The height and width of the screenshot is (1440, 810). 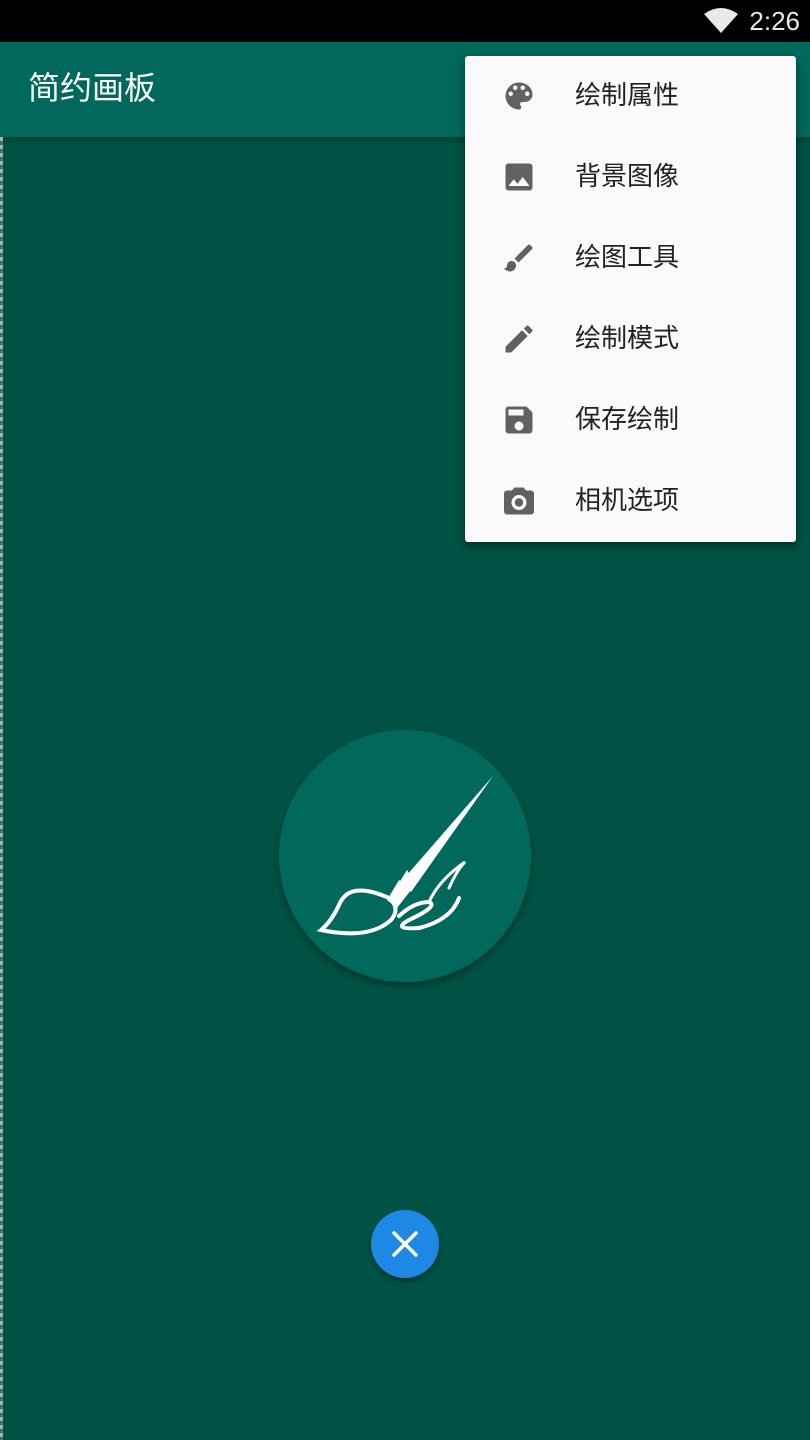 What do you see at coordinates (519, 96) in the screenshot?
I see `palette-icon` at bounding box center [519, 96].